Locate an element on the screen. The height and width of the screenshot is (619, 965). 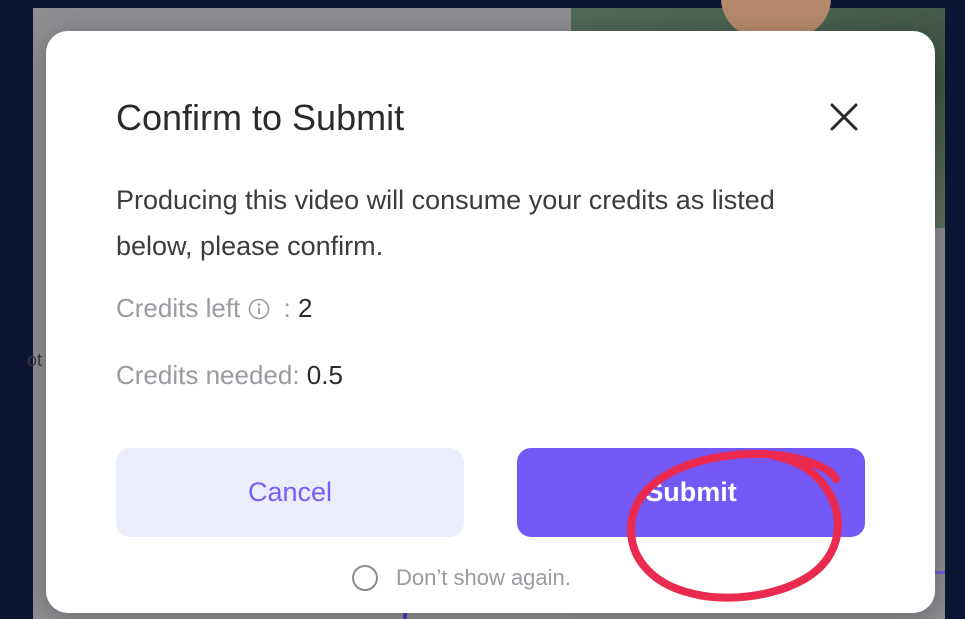
credits-needed-label: Credits needed: is located at coordinates (211, 375).